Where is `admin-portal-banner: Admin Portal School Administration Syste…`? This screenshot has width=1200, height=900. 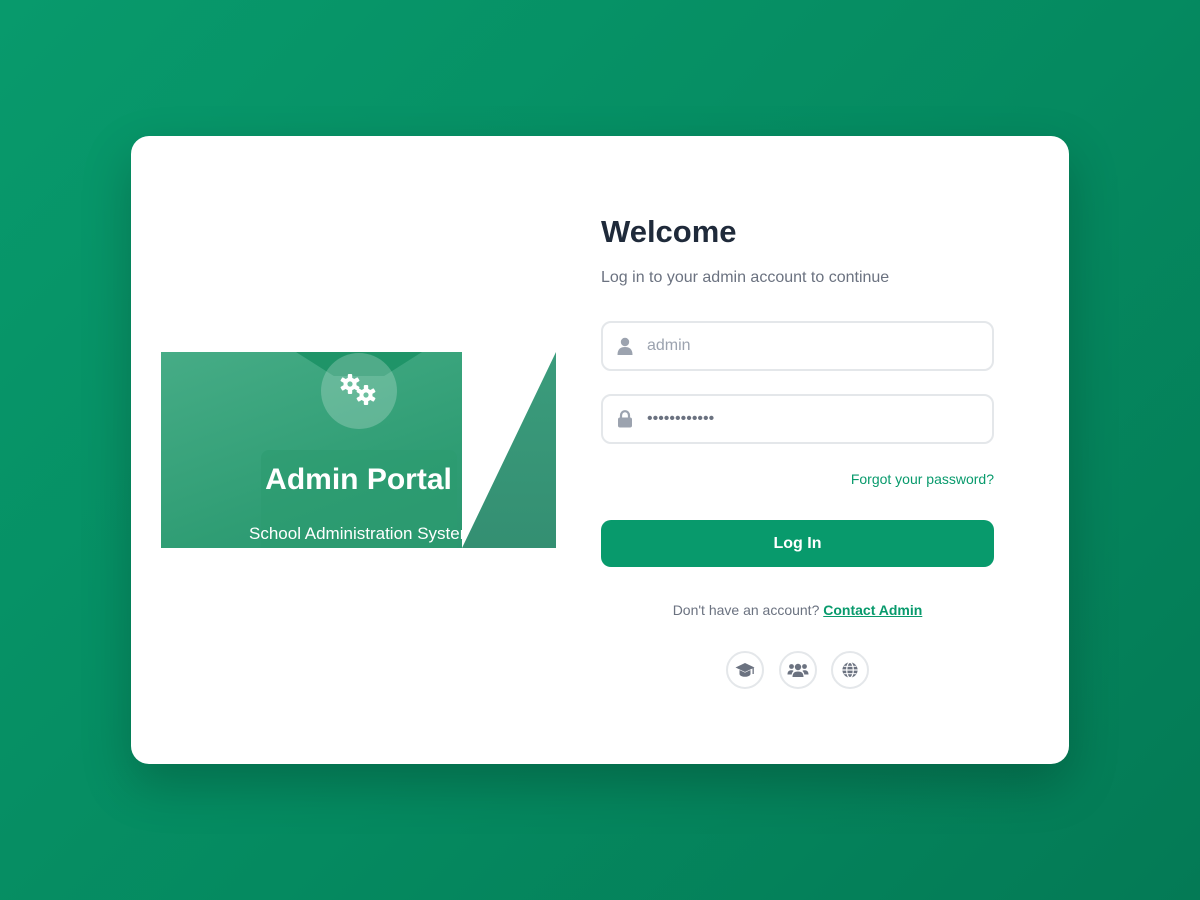
admin-portal-banner: Admin Portal School Administration Syste… is located at coordinates (358, 450).